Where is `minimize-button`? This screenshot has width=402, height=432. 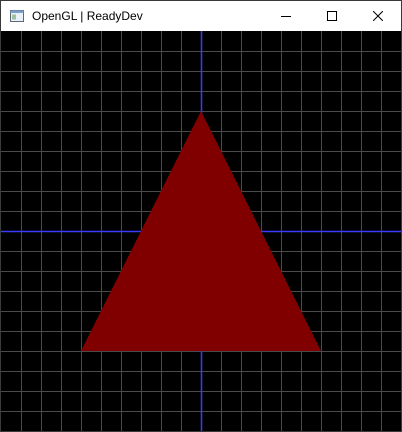
minimize-button is located at coordinates (286, 16).